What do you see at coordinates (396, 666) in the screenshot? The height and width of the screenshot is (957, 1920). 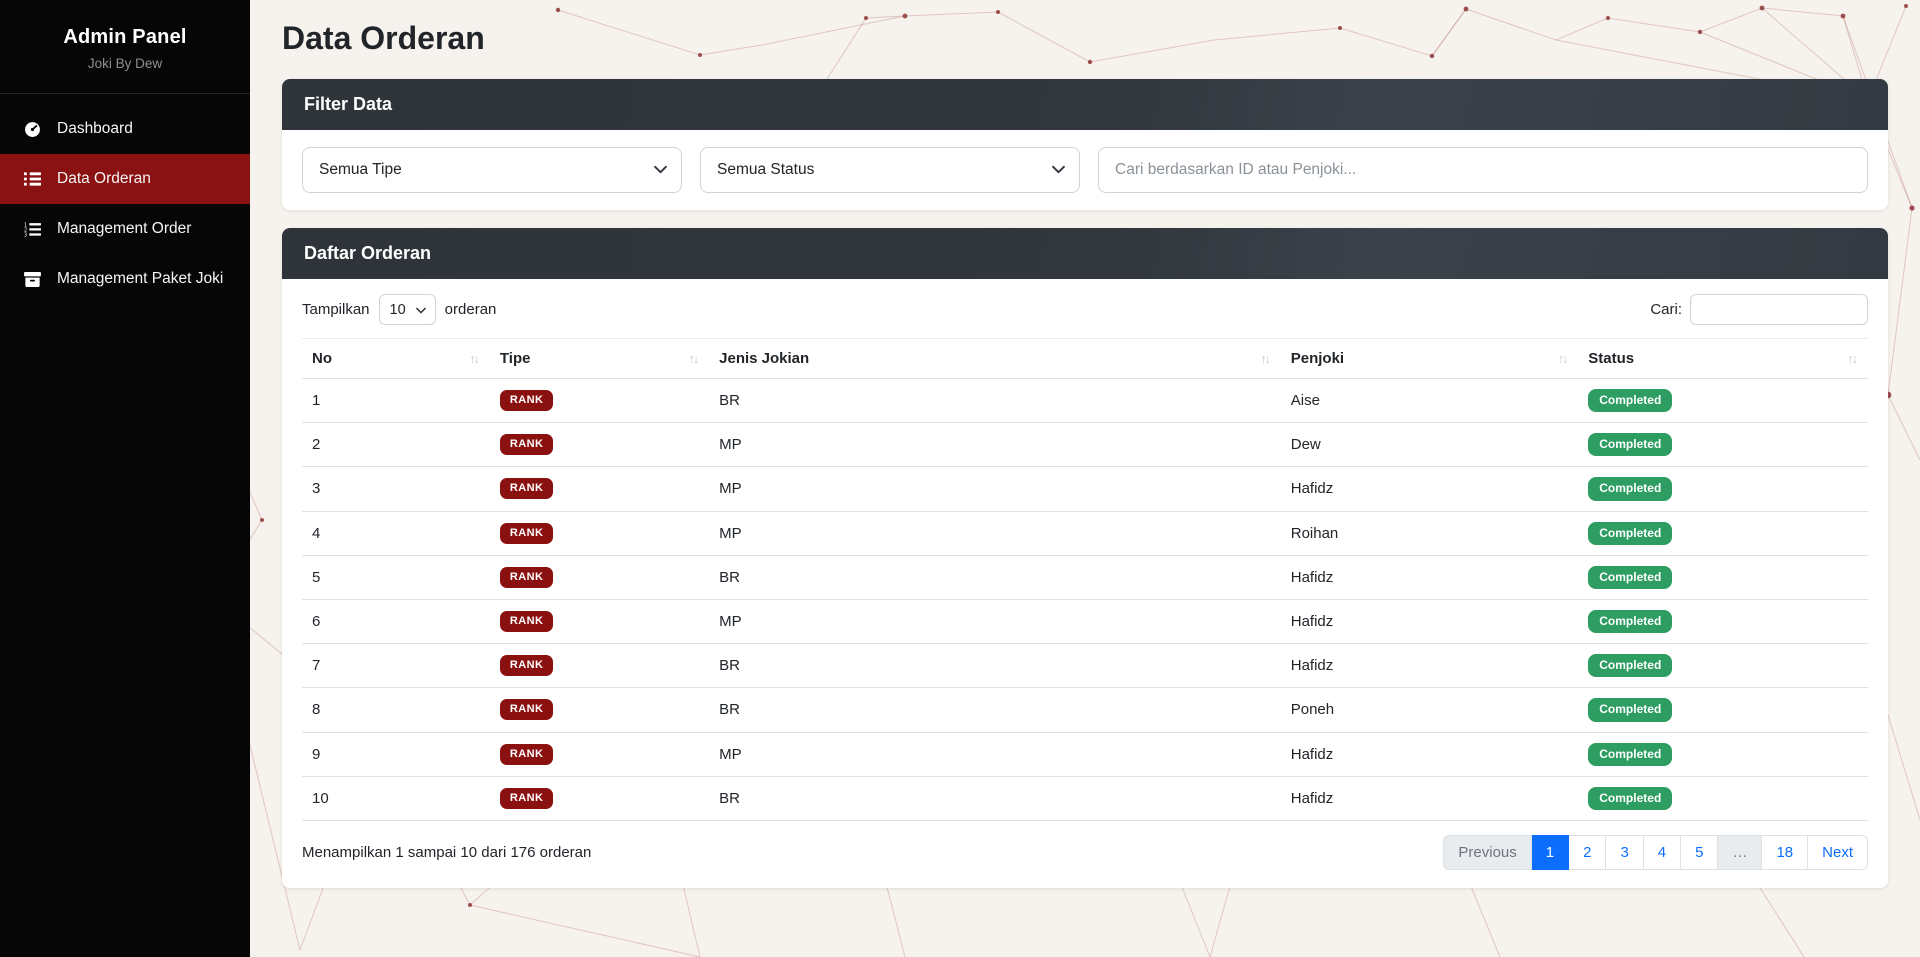 I see `cell-no: 7` at bounding box center [396, 666].